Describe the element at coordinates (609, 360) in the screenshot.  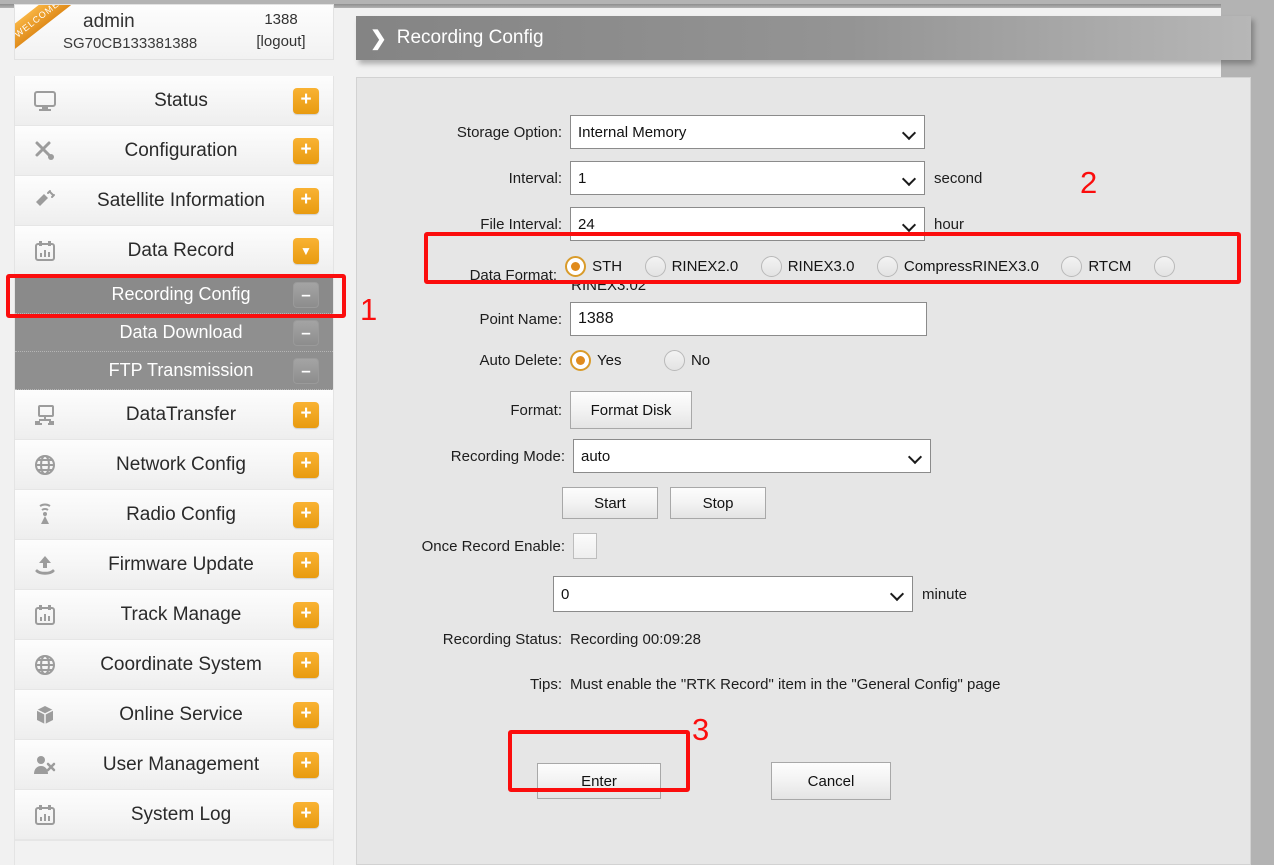
I see `radio-label-yes: Yes` at that location.